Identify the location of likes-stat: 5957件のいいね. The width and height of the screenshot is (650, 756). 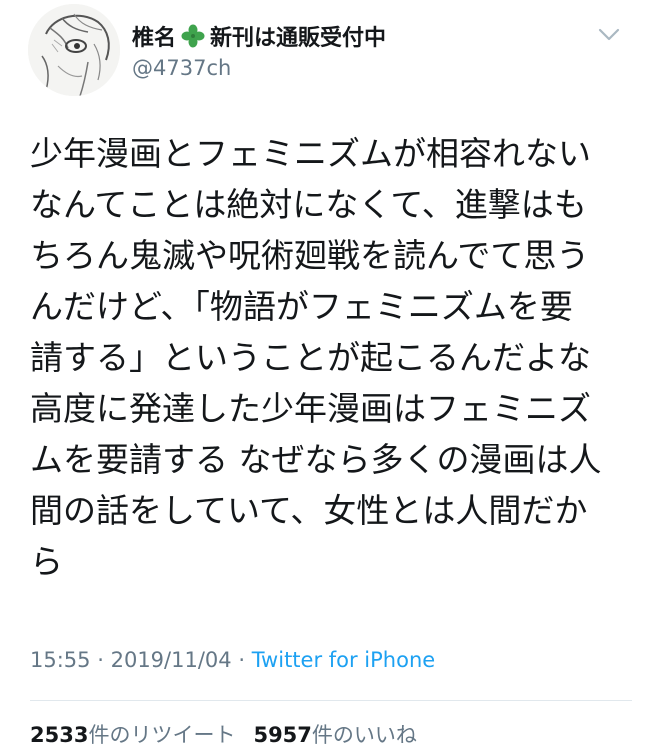
(334, 735).